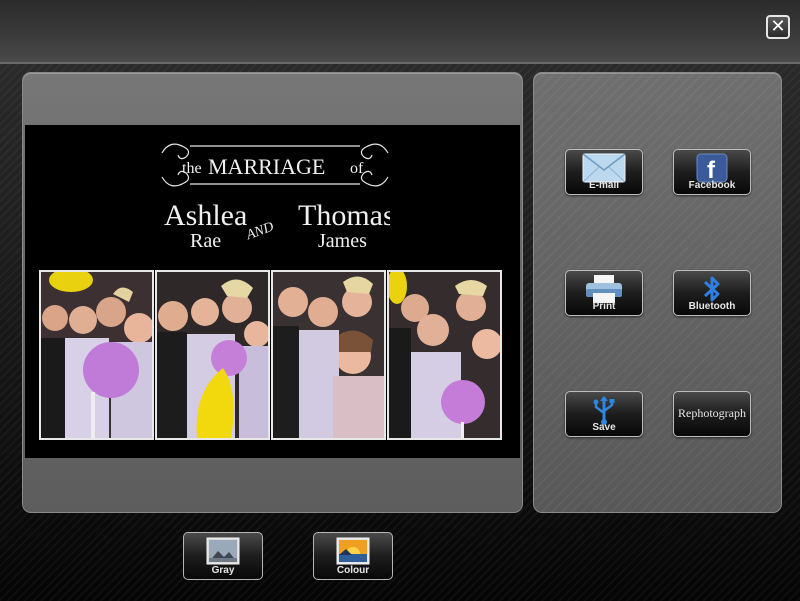 The height and width of the screenshot is (601, 800). What do you see at coordinates (342, 241) in the screenshot?
I see `groom-last-name: James` at bounding box center [342, 241].